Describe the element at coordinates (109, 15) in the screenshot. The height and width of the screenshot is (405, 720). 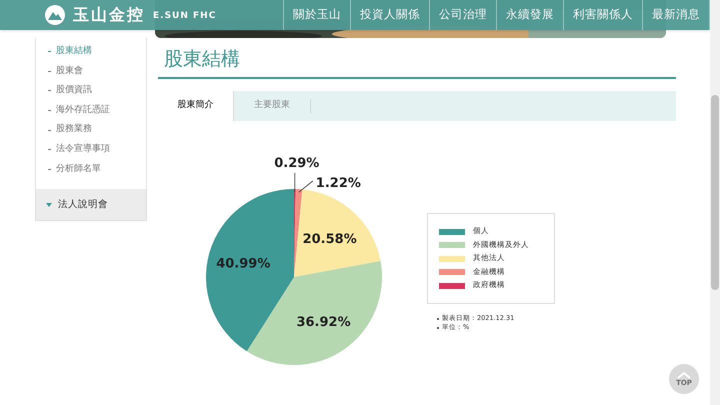
I see `logo-text: 玉山金控` at that location.